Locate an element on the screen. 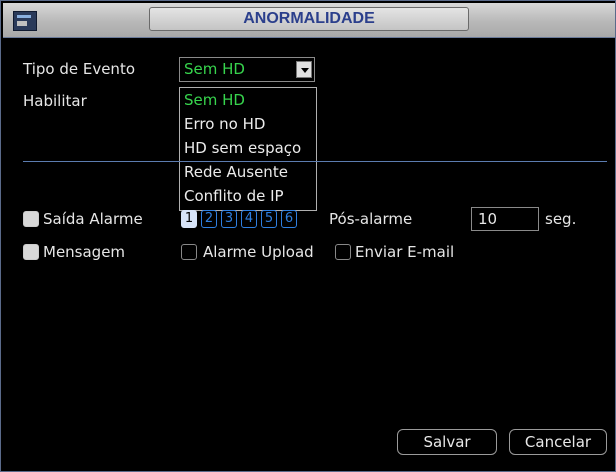 The width and height of the screenshot is (616, 472). channel-button: 5 is located at coordinates (269, 219).